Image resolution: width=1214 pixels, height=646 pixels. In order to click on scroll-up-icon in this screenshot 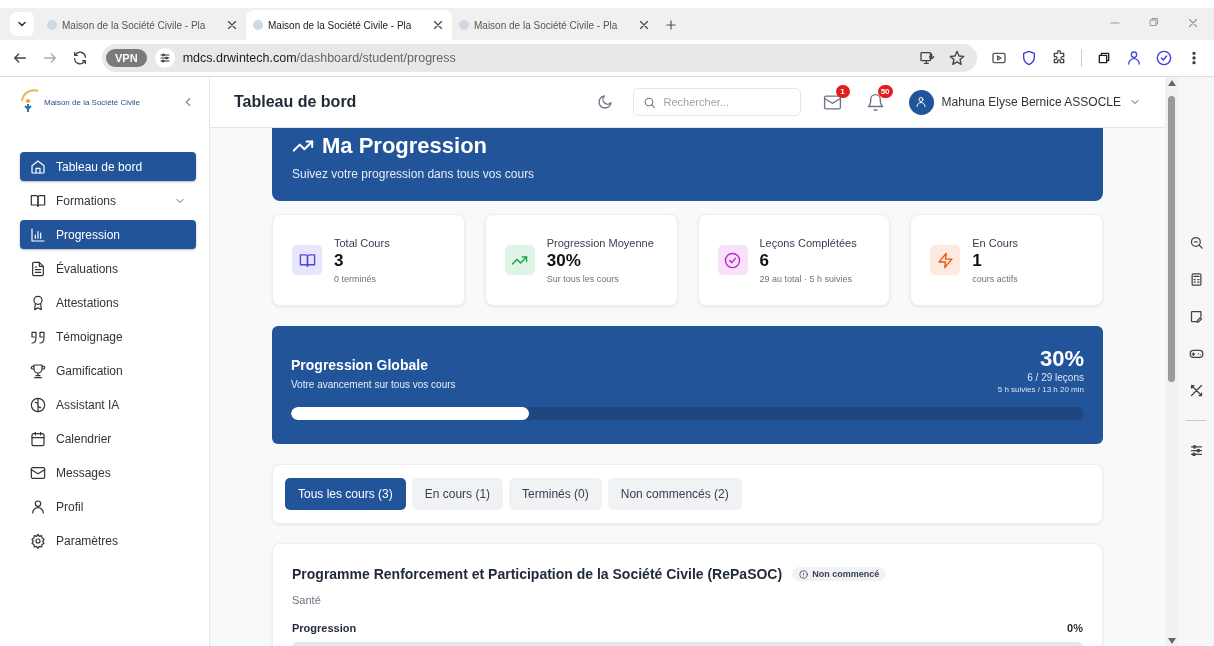, I will do `click(1171, 83)`.